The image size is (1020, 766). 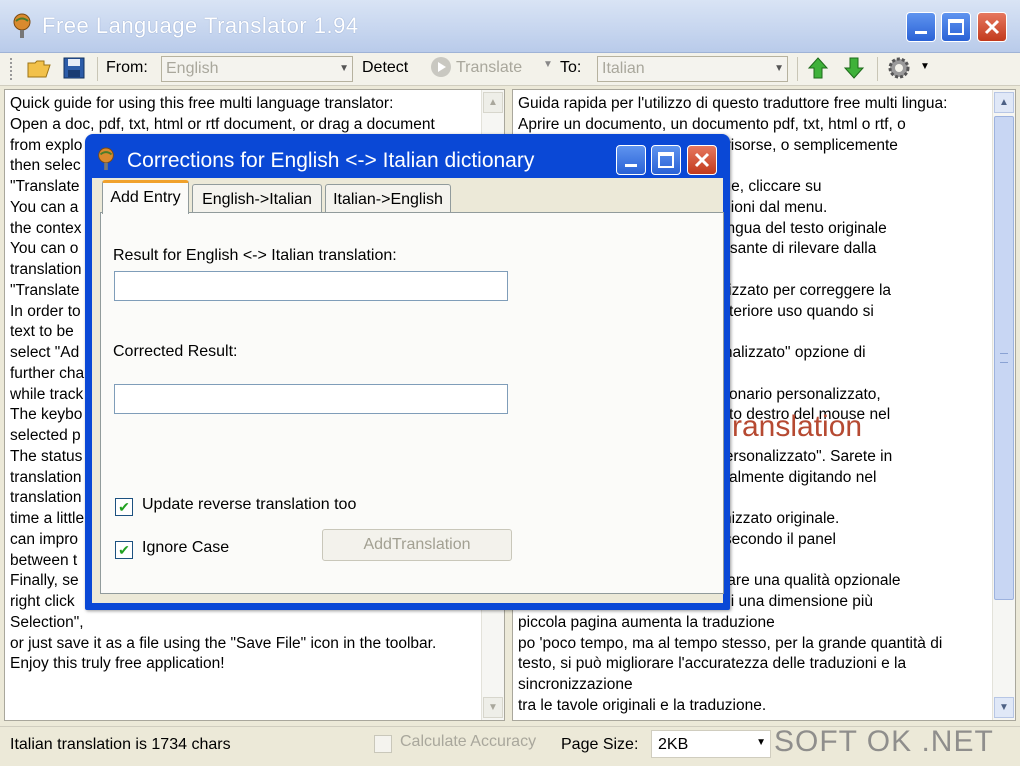 What do you see at coordinates (39, 68) in the screenshot?
I see `open-folder-icon` at bounding box center [39, 68].